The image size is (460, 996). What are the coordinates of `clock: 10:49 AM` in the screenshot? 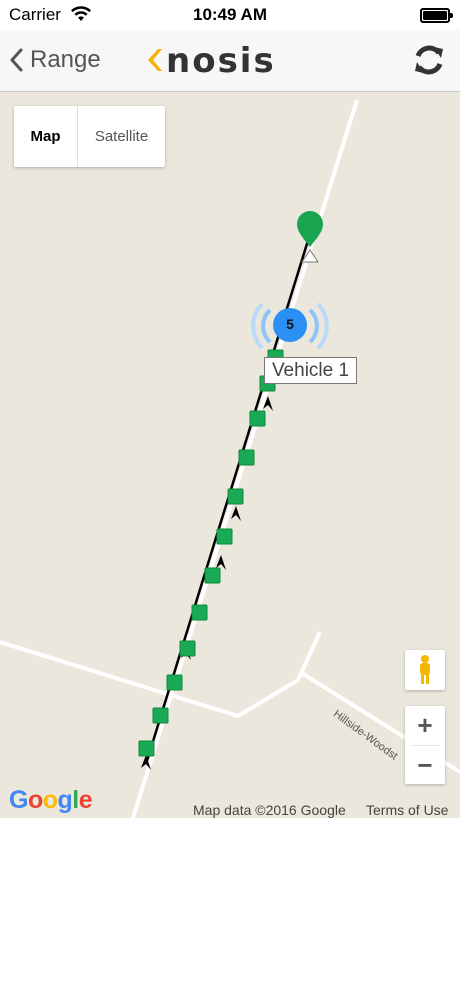 It's located at (229, 14).